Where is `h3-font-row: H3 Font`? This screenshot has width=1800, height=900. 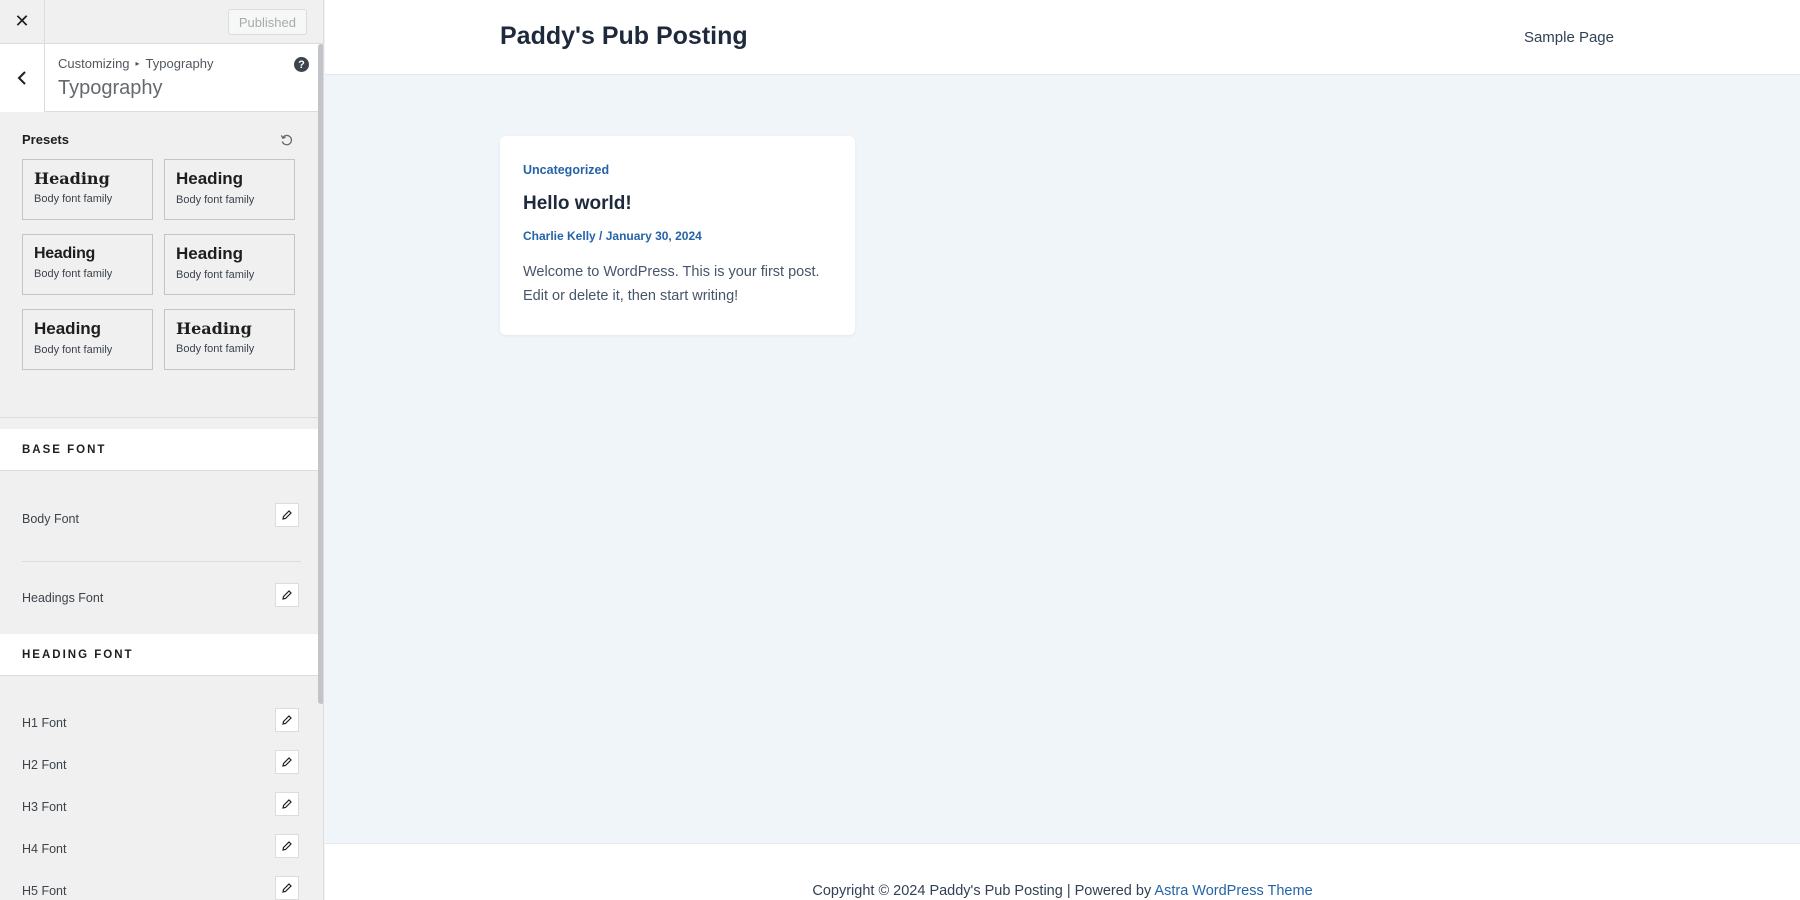
h3-font-row: H3 Font is located at coordinates (161, 807).